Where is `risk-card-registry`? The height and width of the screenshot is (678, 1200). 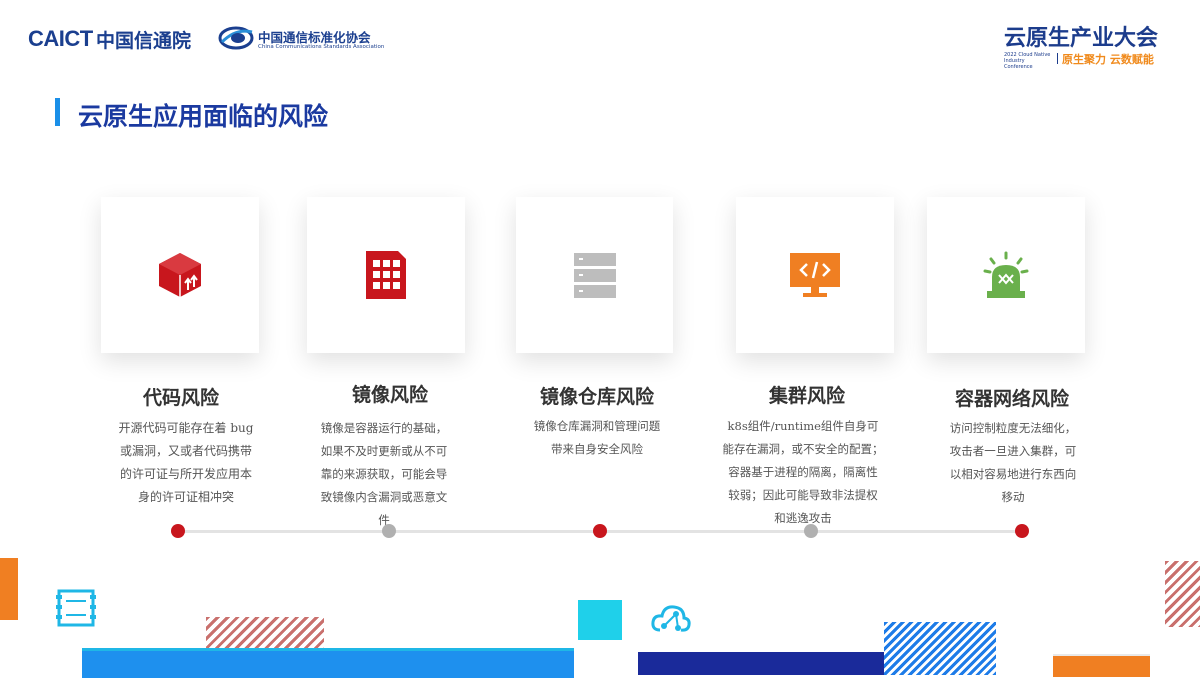
risk-card-registry is located at coordinates (594, 275).